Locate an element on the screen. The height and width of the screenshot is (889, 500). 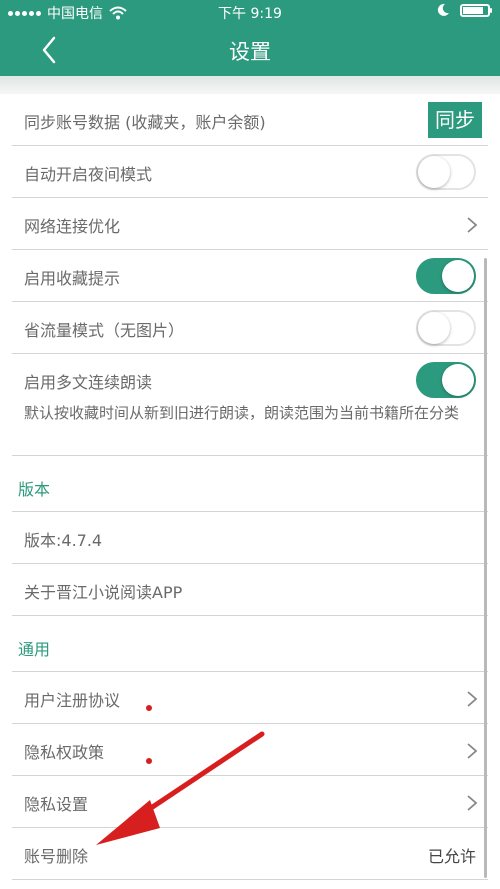
network-opt-row: 网络连接优化 is located at coordinates (250, 224).